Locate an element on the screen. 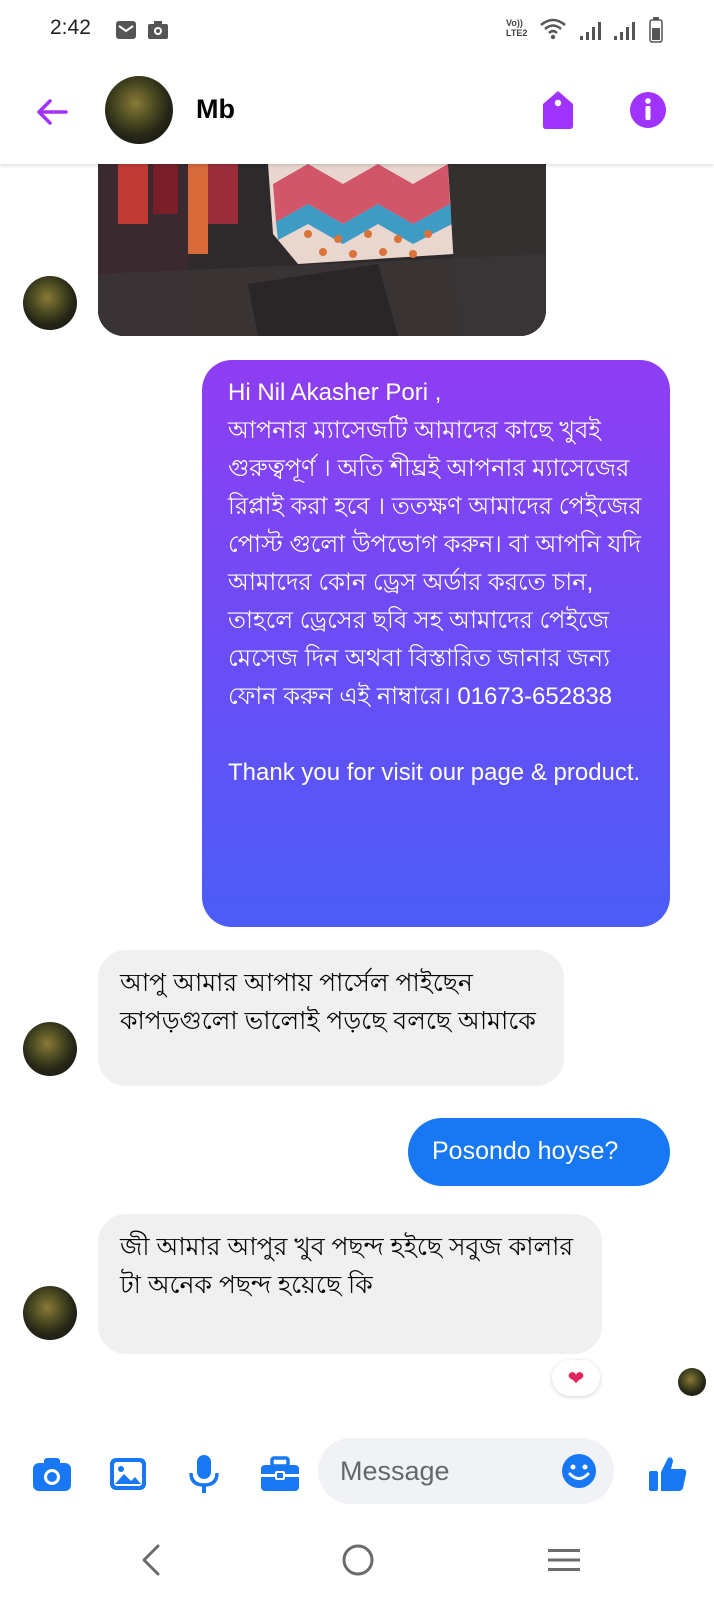 This screenshot has height=1599, width=714. composer-bar: Message is located at coordinates (357, 1475).